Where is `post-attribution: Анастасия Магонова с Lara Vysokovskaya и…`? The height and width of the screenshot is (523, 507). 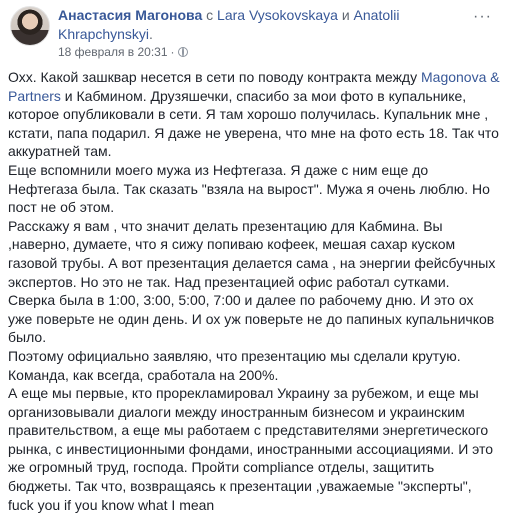 post-attribution: Анастасия Магонова с Lara Vysokovskaya и… is located at coordinates (268, 25).